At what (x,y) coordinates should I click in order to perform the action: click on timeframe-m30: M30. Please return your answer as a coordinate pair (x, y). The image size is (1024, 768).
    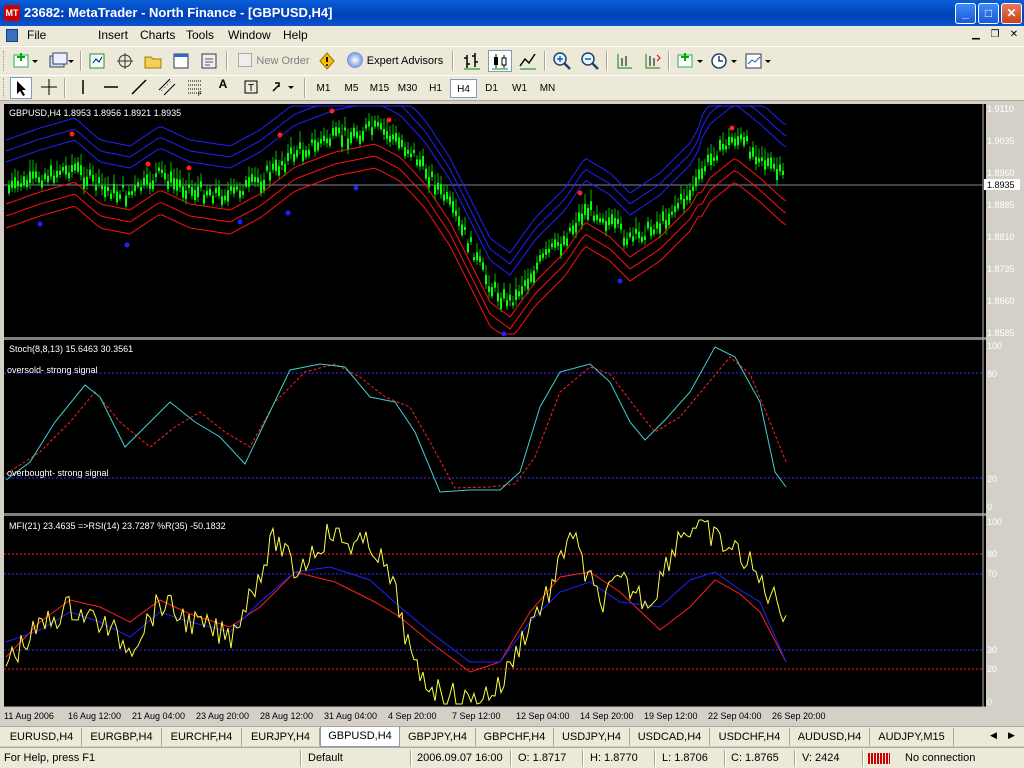
    Looking at the image, I should click on (407, 88).